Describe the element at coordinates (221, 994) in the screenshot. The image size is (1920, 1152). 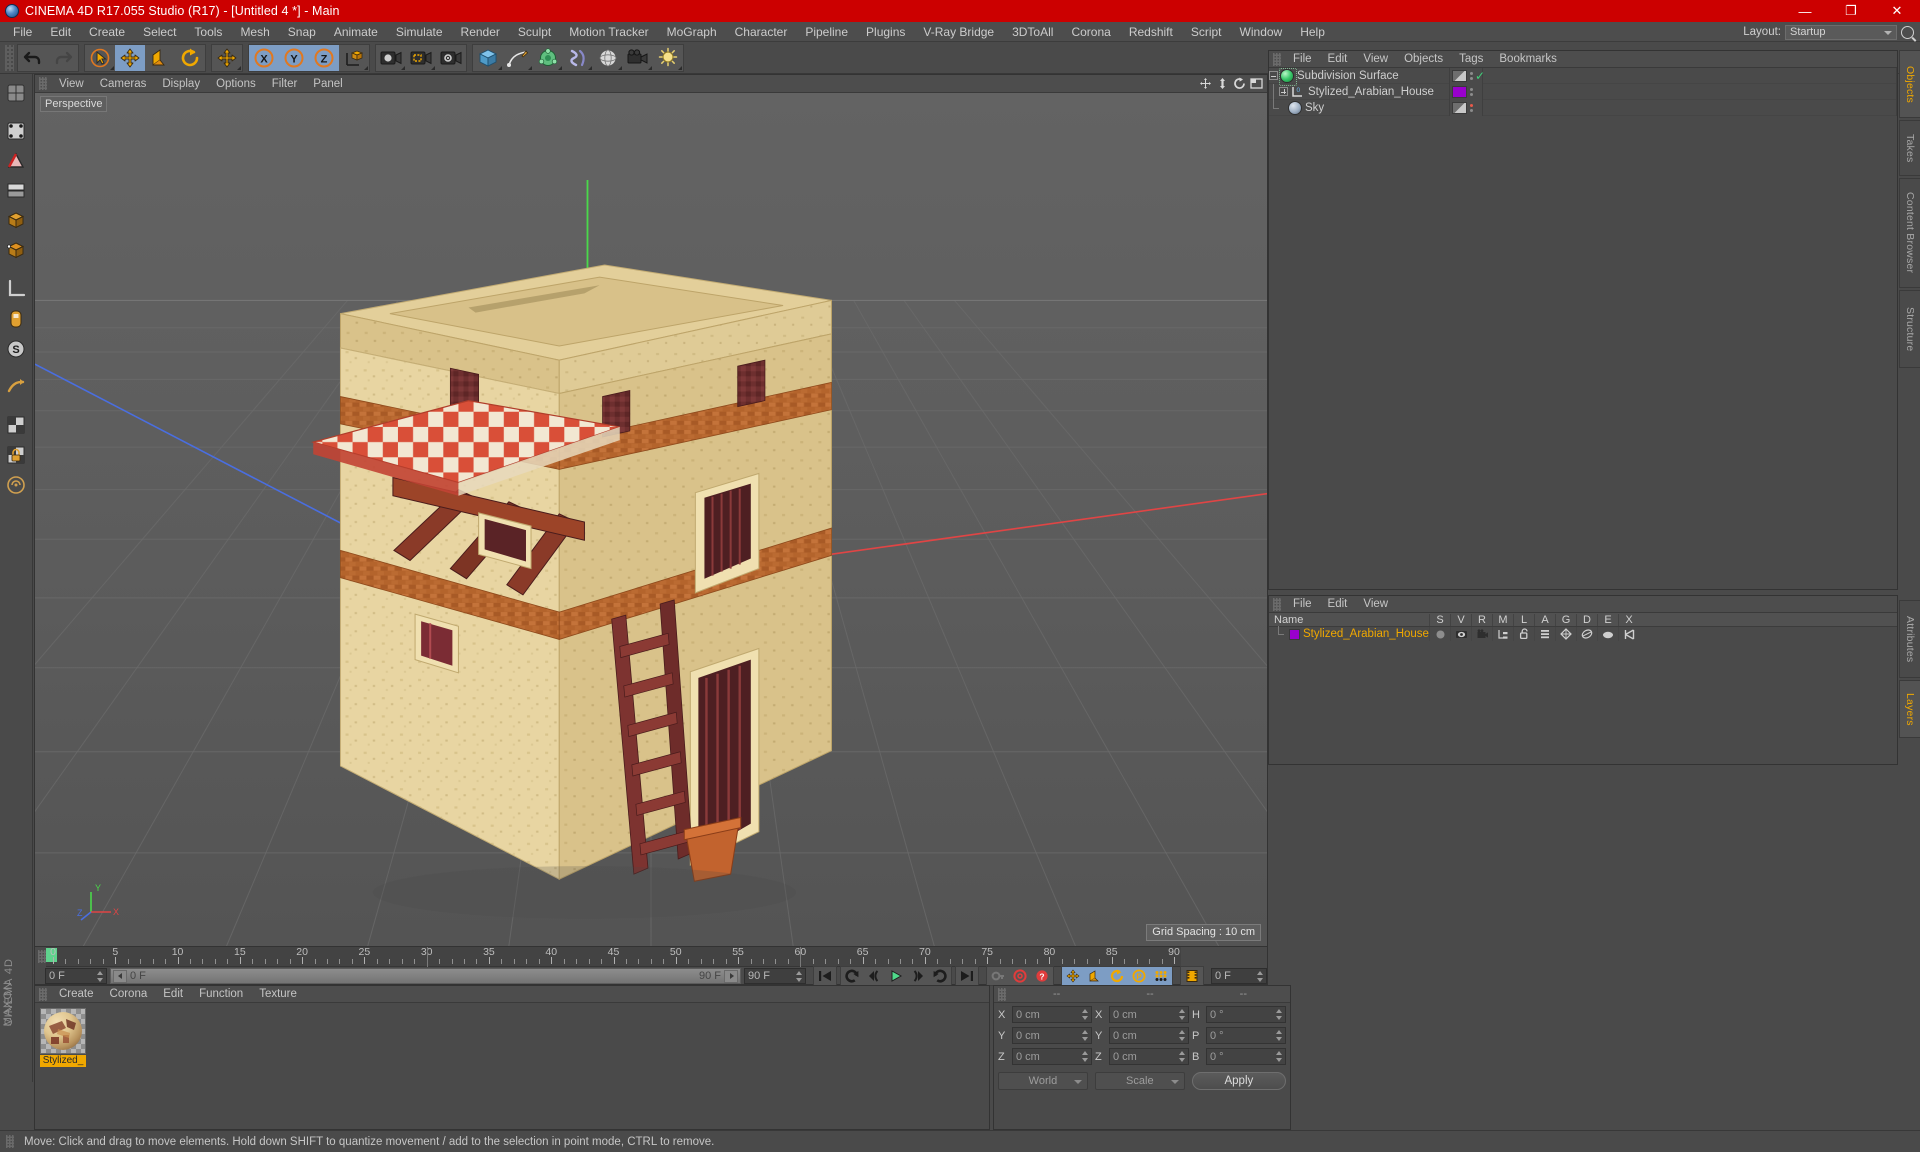
I see `material-menu-function: Function` at that location.